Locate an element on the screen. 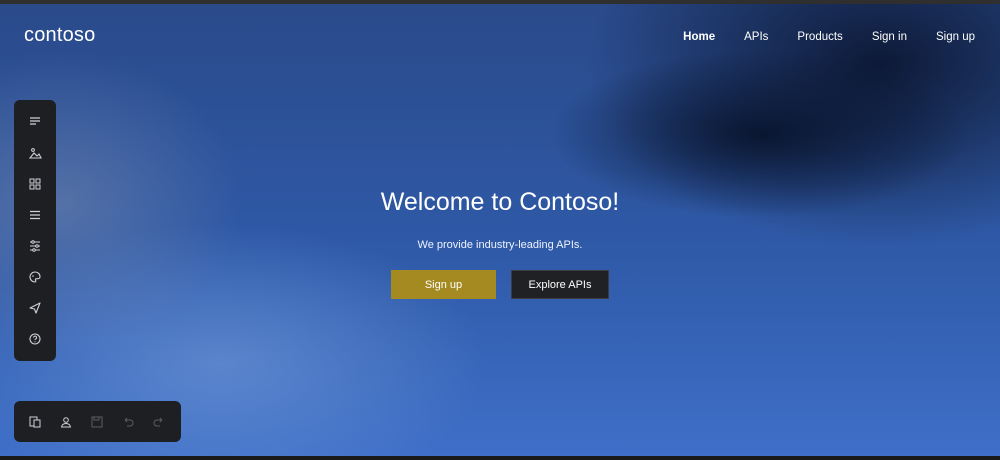 This screenshot has height=460, width=1000. settings-sliders-icon is located at coordinates (35, 246).